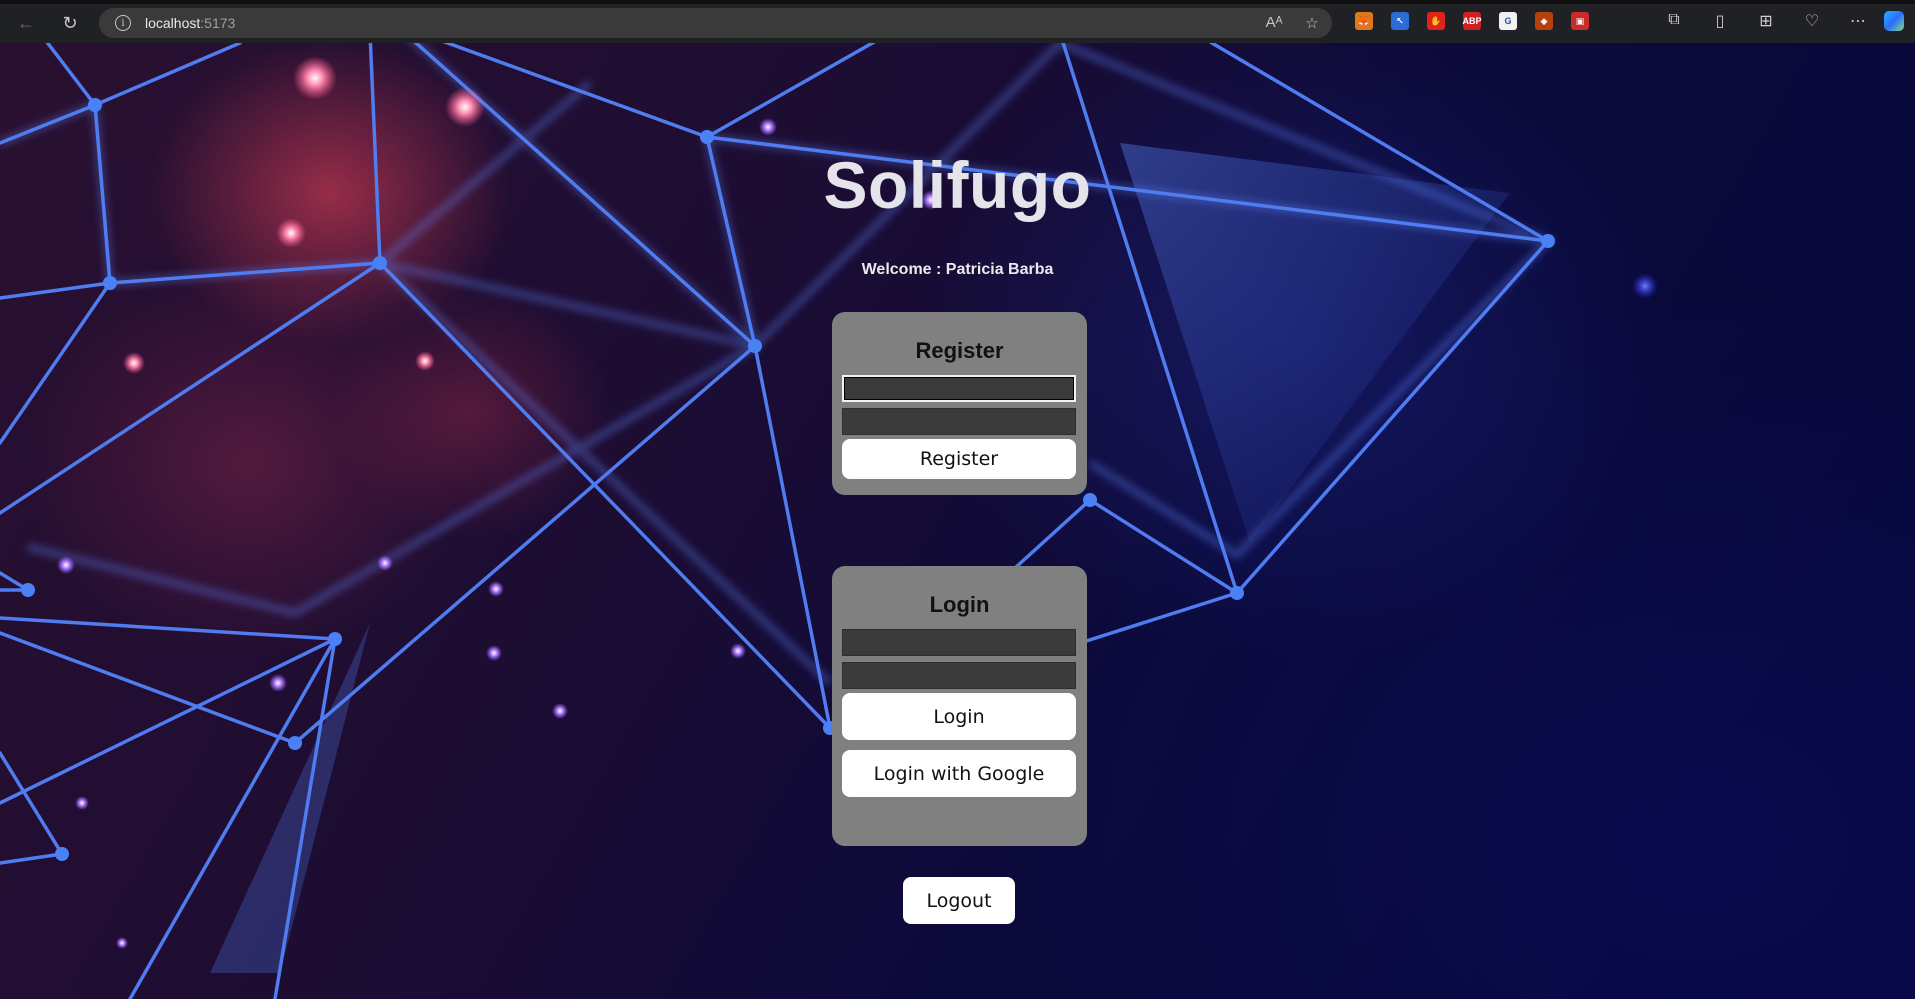  Describe the element at coordinates (26, 23) in the screenshot. I see `back-icon: ←` at that location.